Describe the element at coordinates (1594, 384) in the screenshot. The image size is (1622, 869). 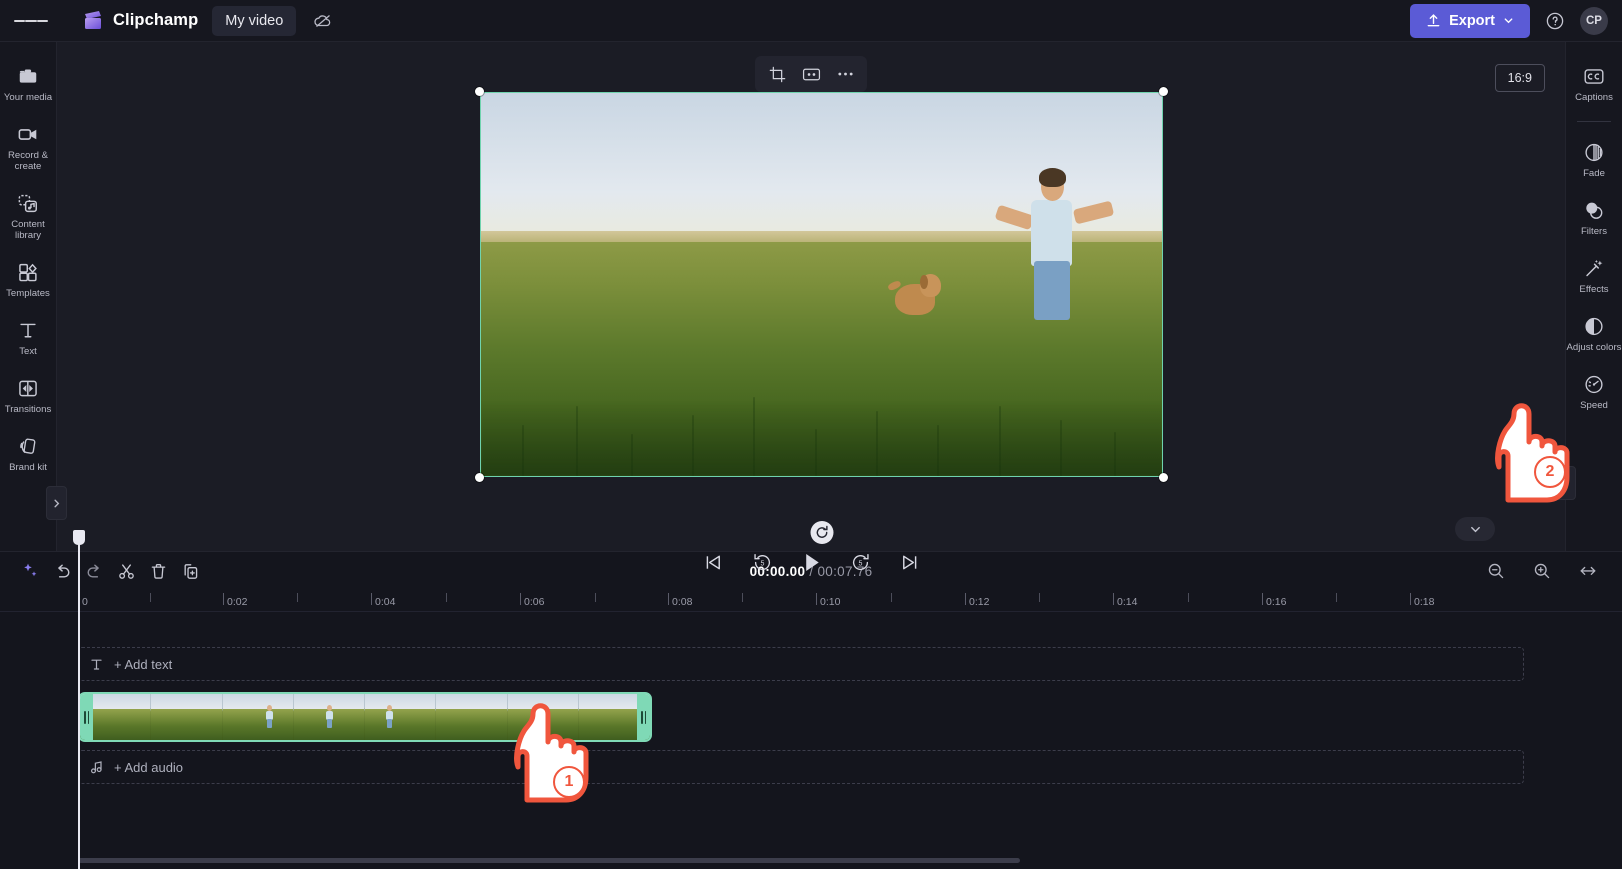
I see `speedometer-icon` at that location.